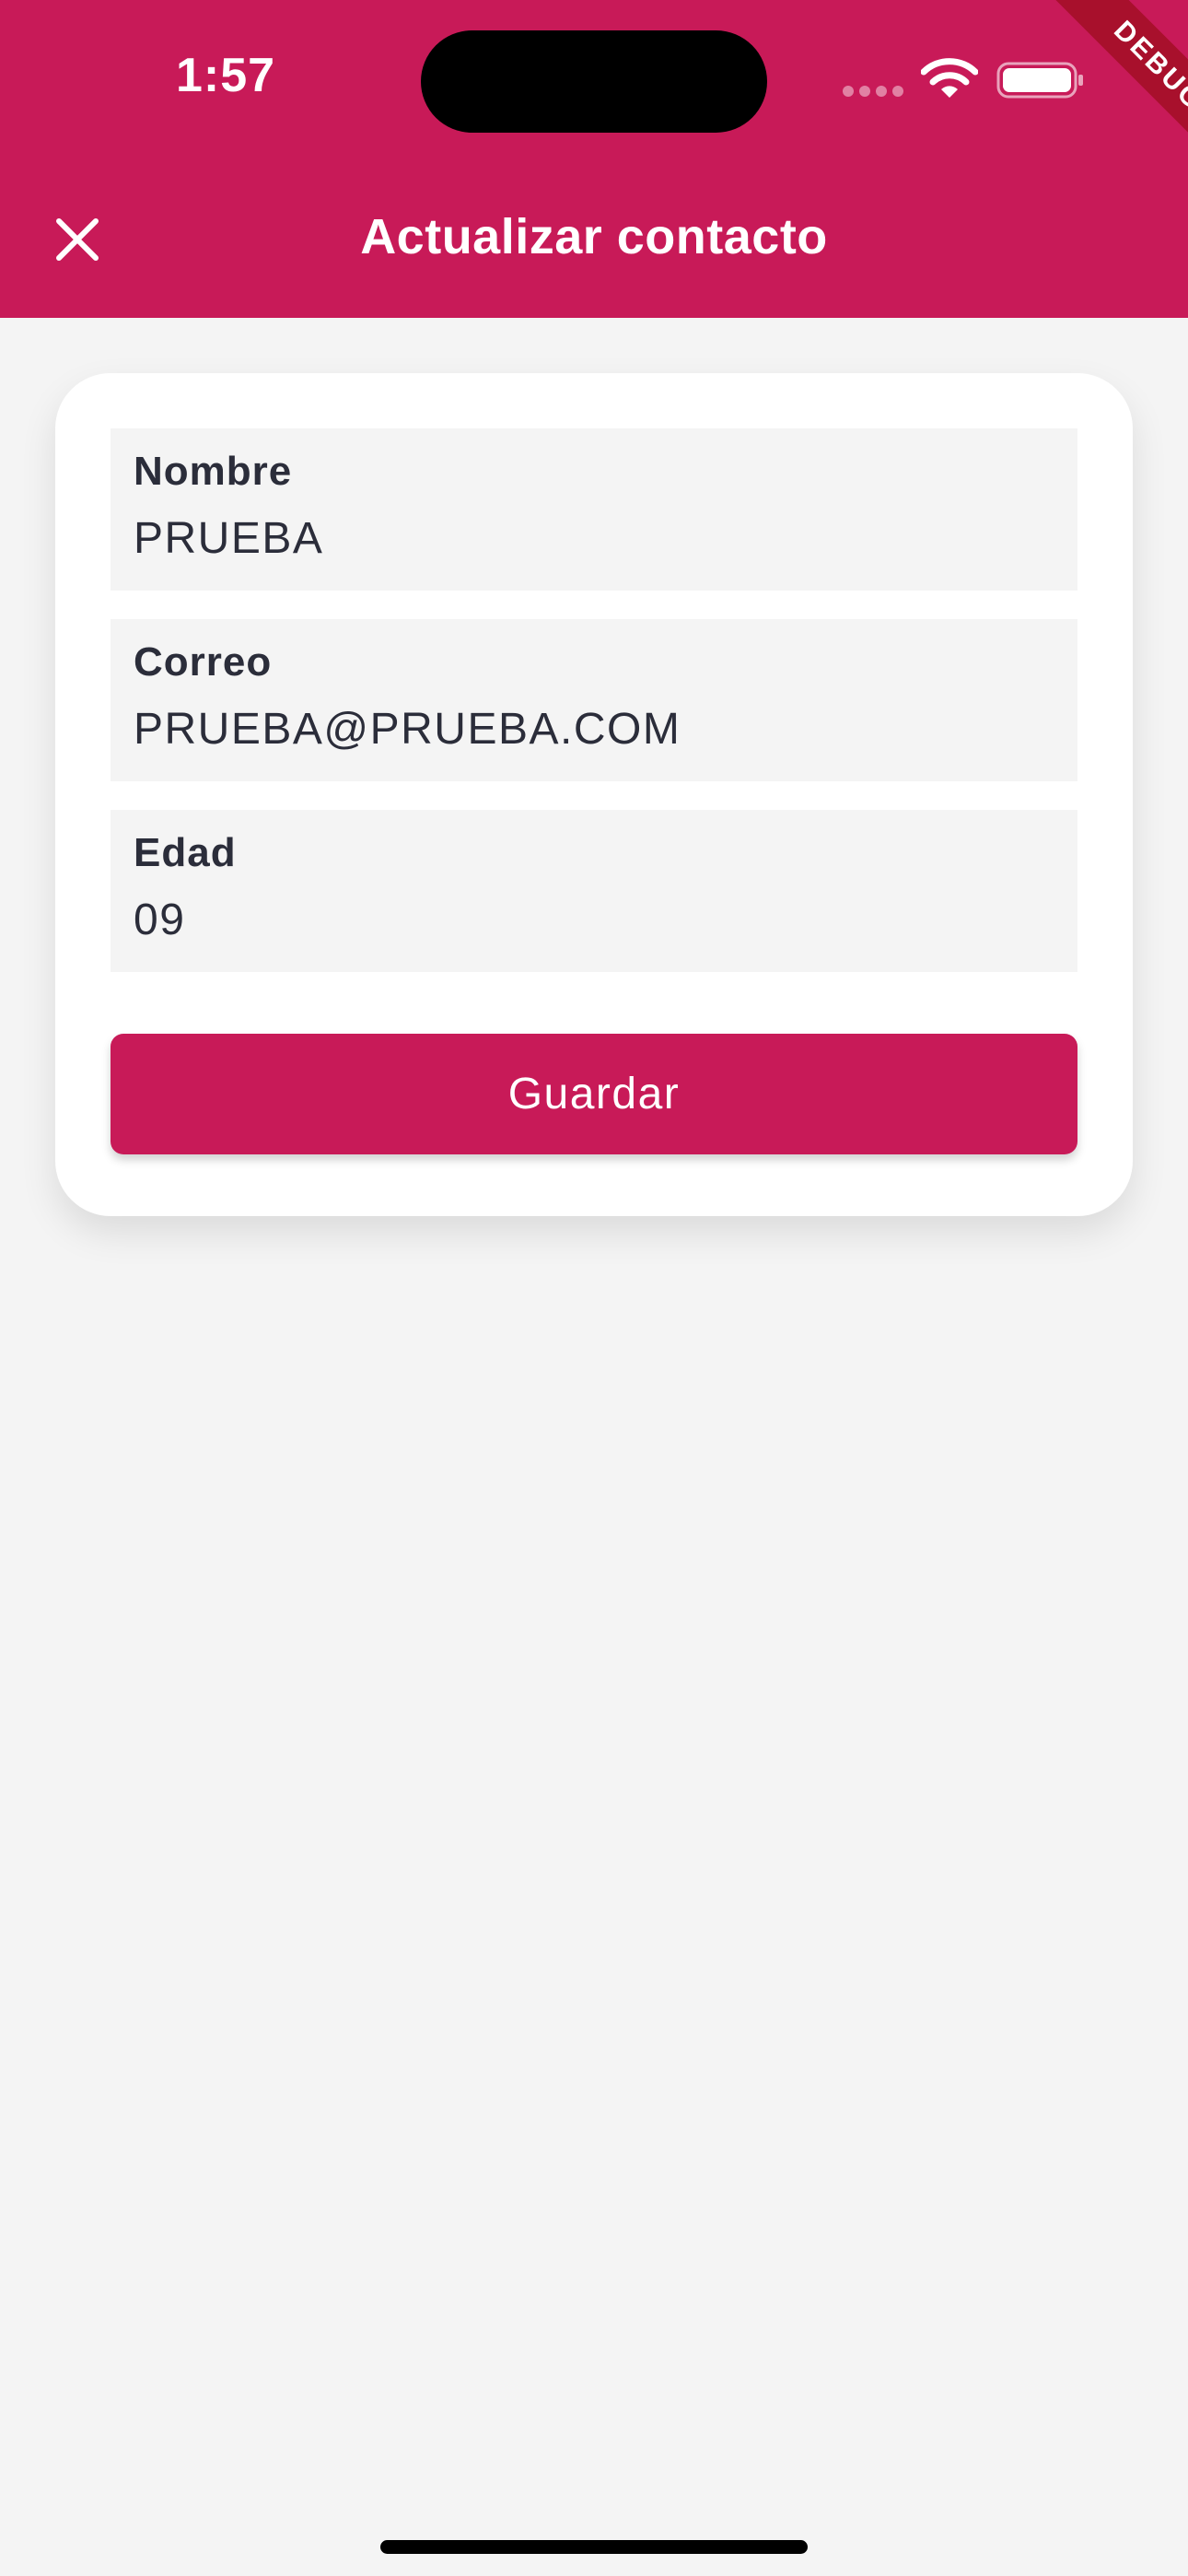 The height and width of the screenshot is (2576, 1188). What do you see at coordinates (594, 1094) in the screenshot?
I see `save-button: Guardar` at bounding box center [594, 1094].